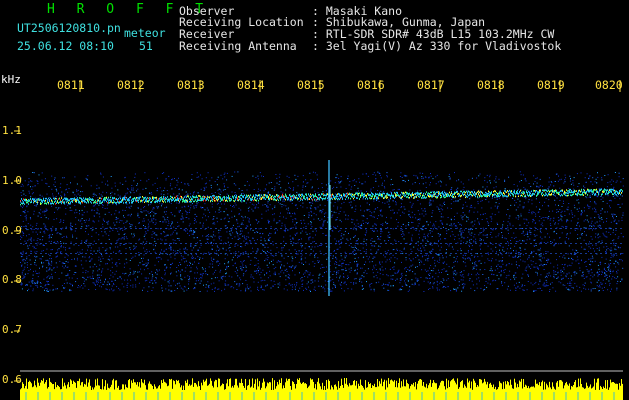 The height and width of the screenshot is (400, 629). I want to click on y-axis-unit-label: kHz, so click(11, 79).